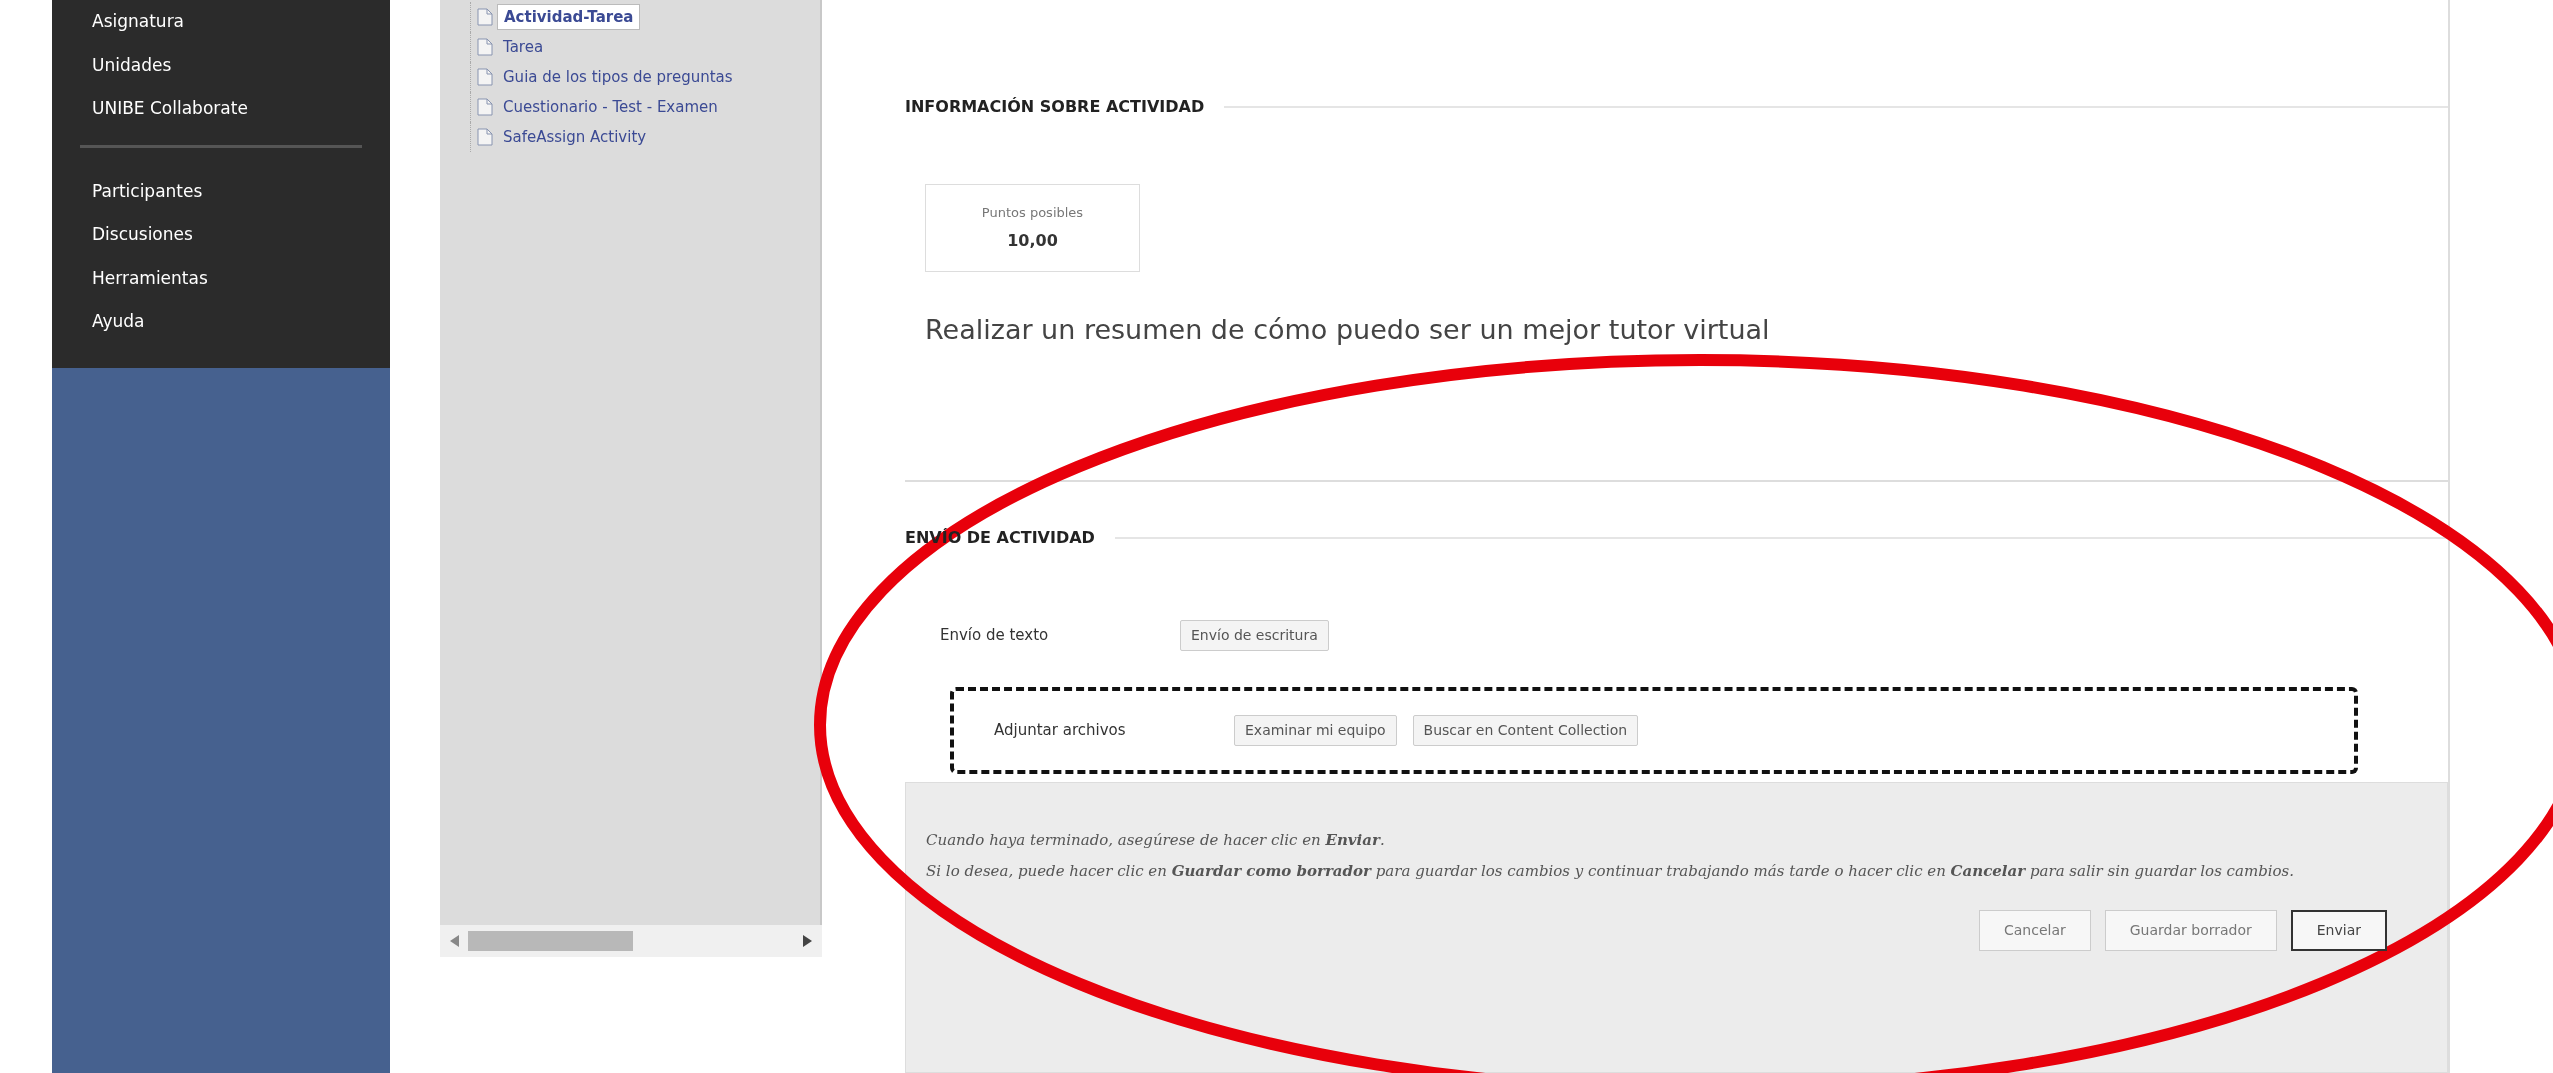  What do you see at coordinates (575, 137) in the screenshot?
I see `tree-item-link: SafeAssign Activity` at bounding box center [575, 137].